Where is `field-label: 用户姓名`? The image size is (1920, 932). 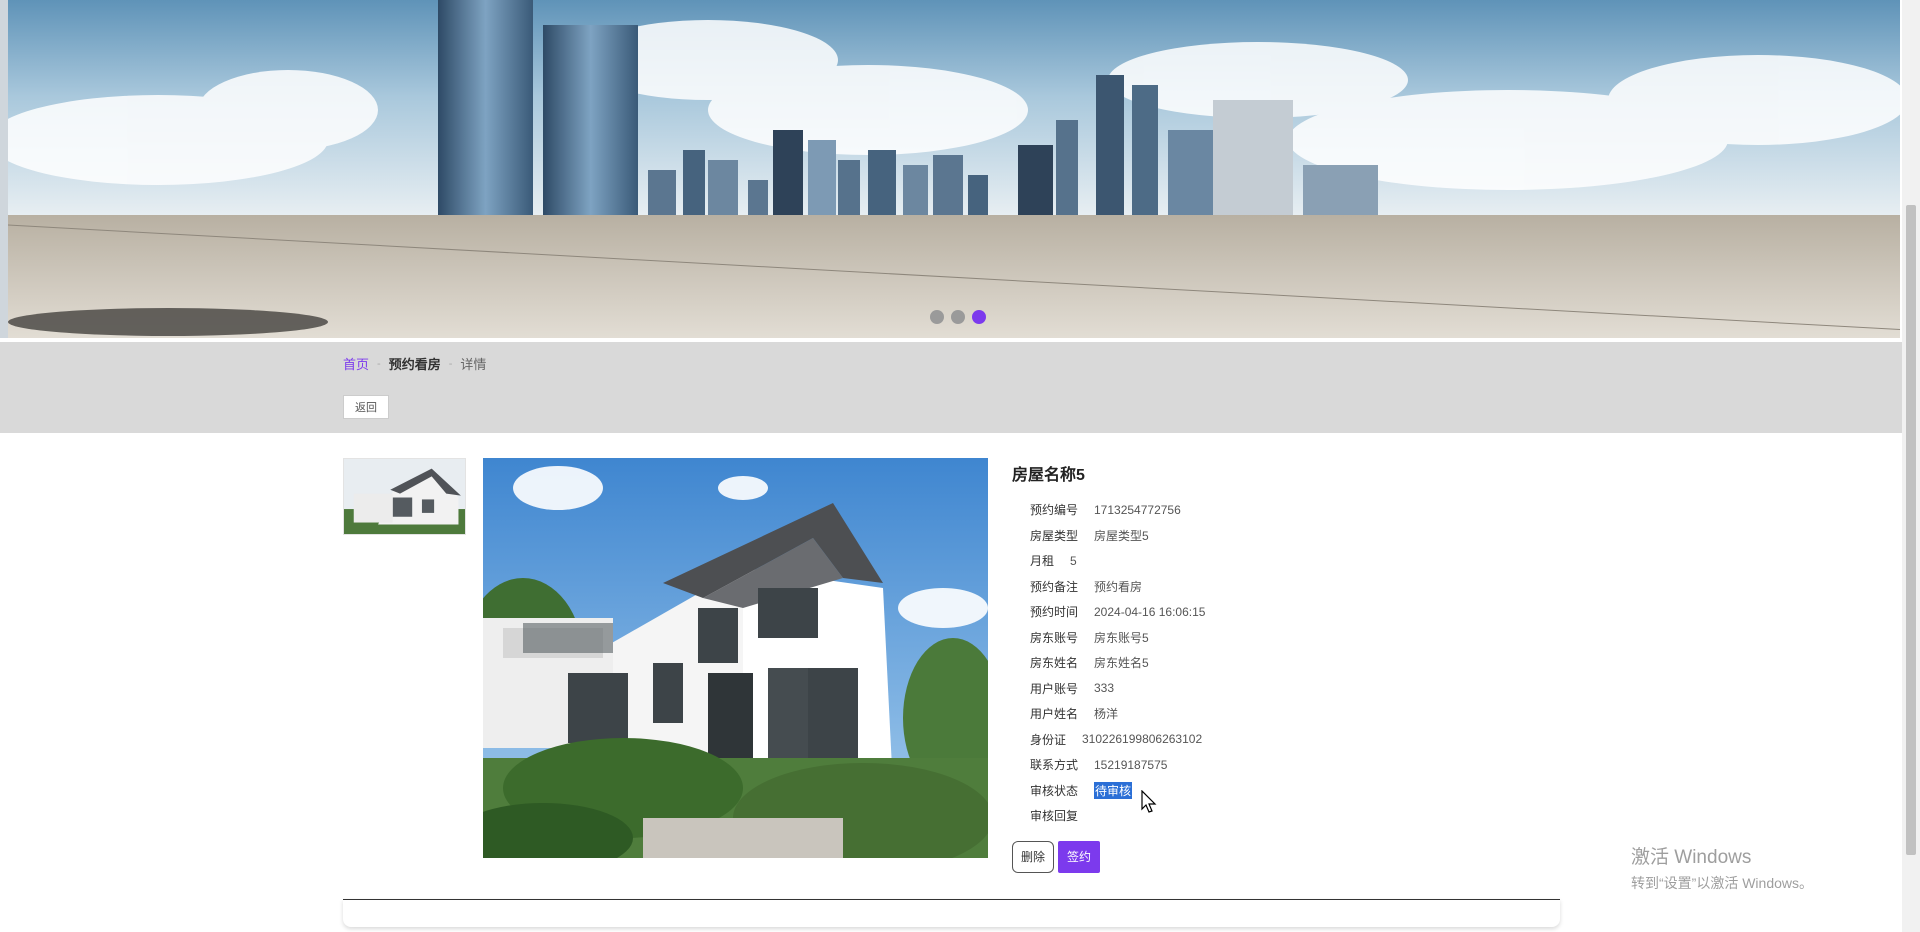
field-label: 用户姓名 is located at coordinates (1054, 714).